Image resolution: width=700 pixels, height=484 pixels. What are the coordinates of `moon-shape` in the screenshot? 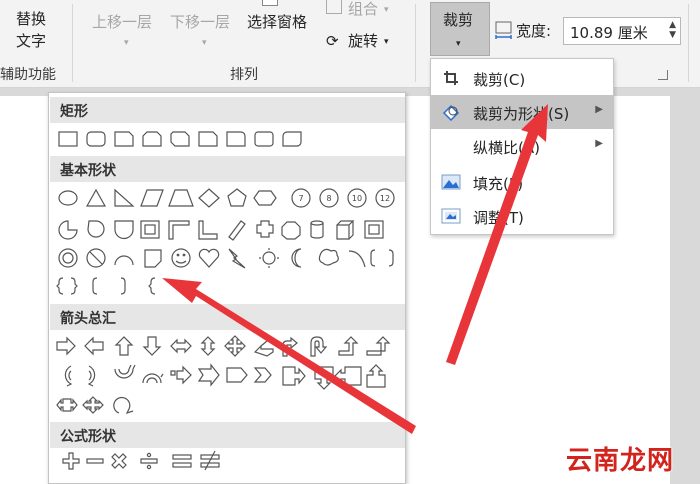 It's located at (296, 258).